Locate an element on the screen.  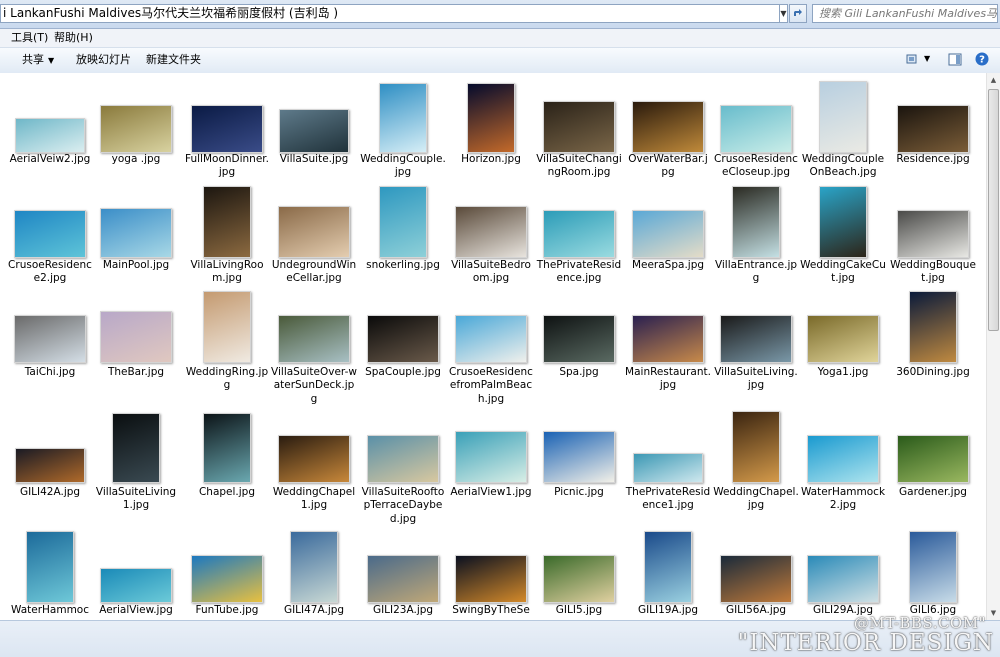
file-name: Yoga1.jpg is located at coordinates (843, 372).